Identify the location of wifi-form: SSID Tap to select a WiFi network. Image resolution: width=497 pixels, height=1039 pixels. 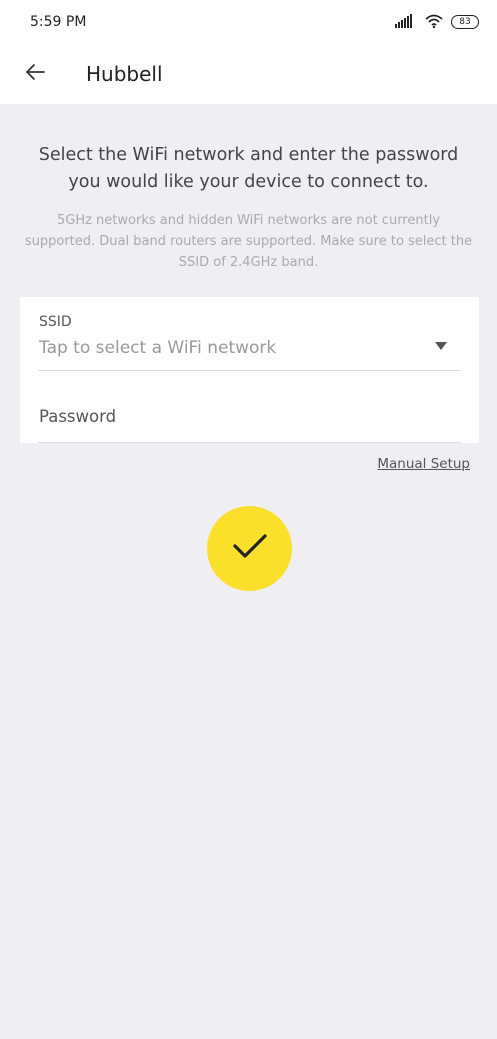
(249, 370).